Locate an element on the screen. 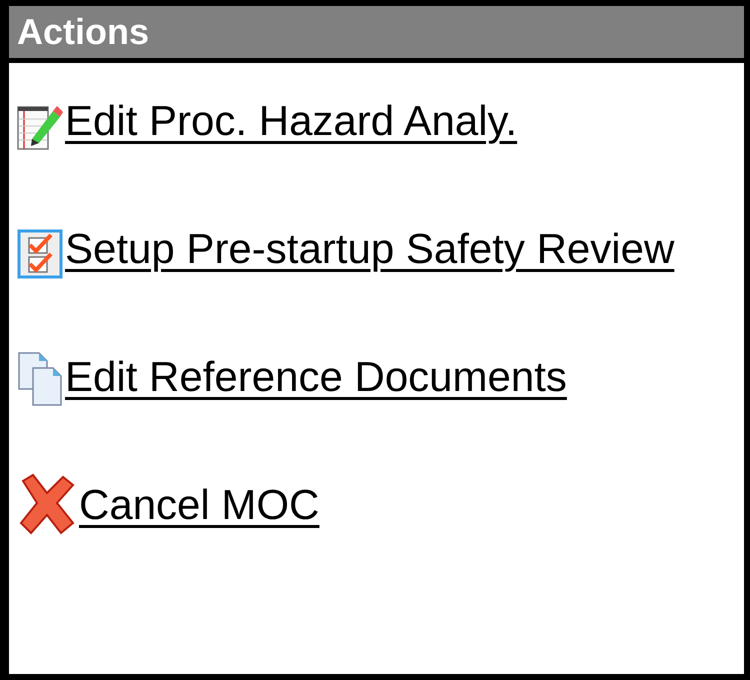 The image size is (750, 680). cross-icon is located at coordinates (47, 503).